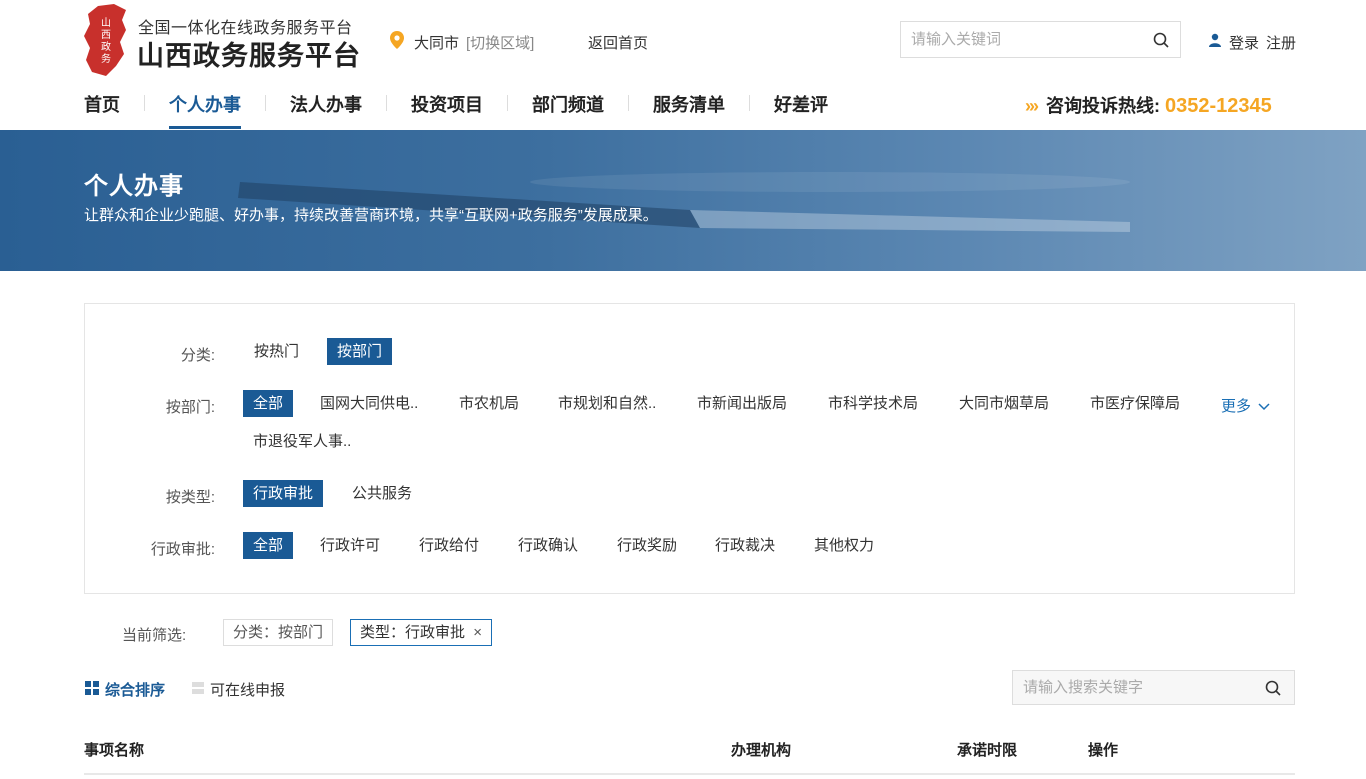 The height and width of the screenshot is (779, 1366). What do you see at coordinates (1218, 106) in the screenshot?
I see `hotline-number: 0352-12345` at bounding box center [1218, 106].